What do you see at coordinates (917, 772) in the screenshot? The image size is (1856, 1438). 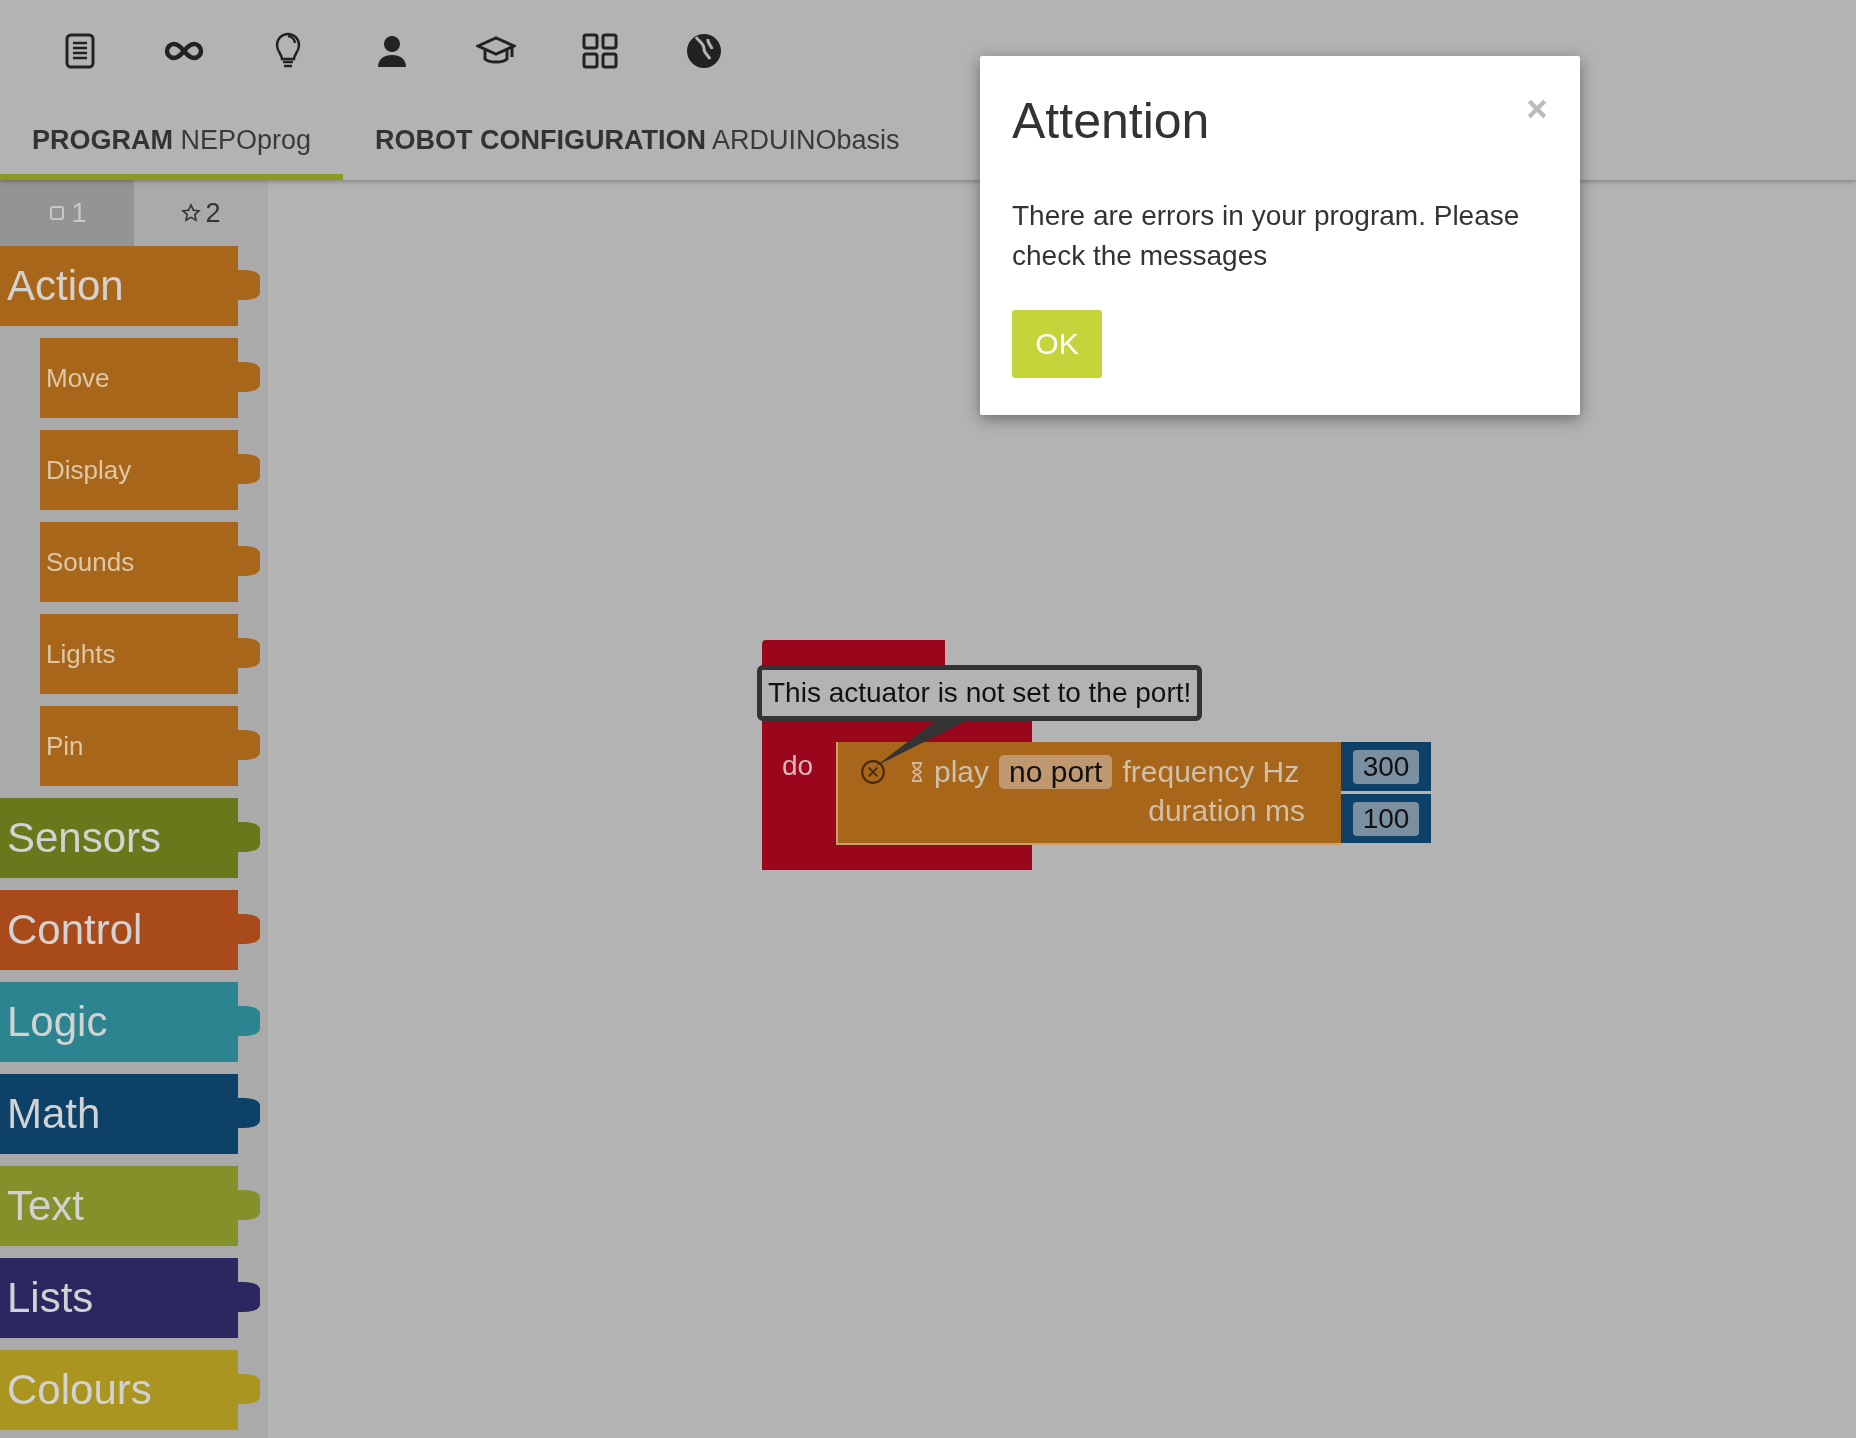 I see `hourglass-icon` at bounding box center [917, 772].